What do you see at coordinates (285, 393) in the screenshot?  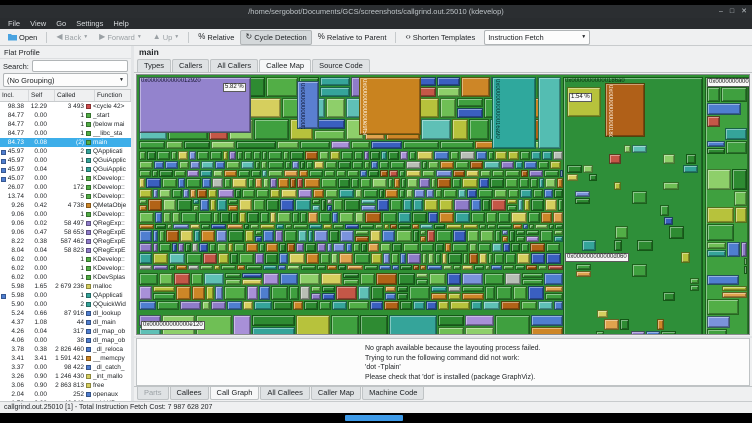 I see `tab-all-callees: All Callees` at bounding box center [285, 393].